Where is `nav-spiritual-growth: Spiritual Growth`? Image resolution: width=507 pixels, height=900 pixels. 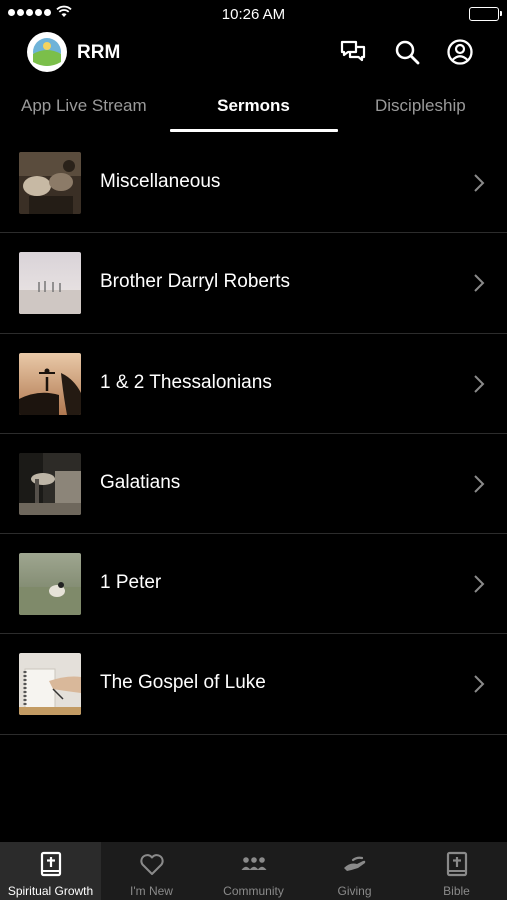
nav-spiritual-growth: Spiritual Growth is located at coordinates (50, 871).